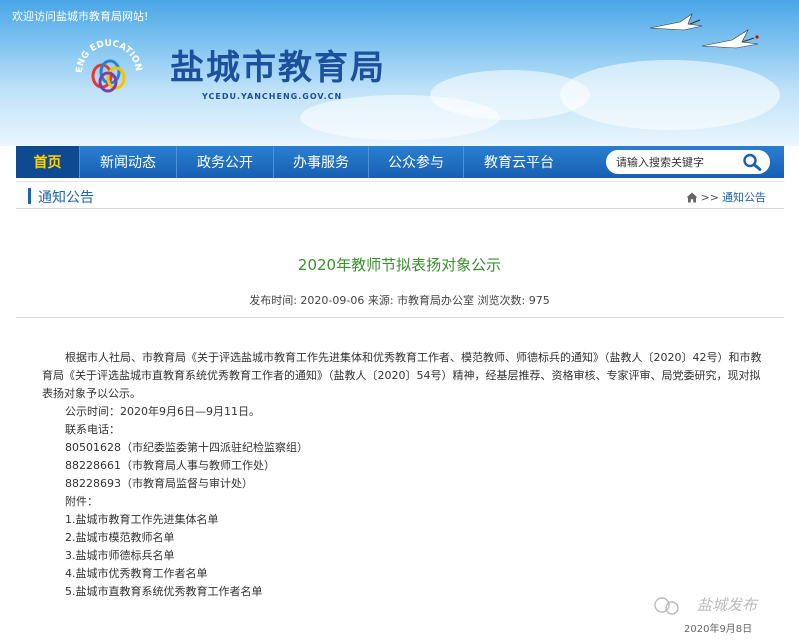 The height and width of the screenshot is (642, 799). I want to click on crane-decoration, so click(704, 31).